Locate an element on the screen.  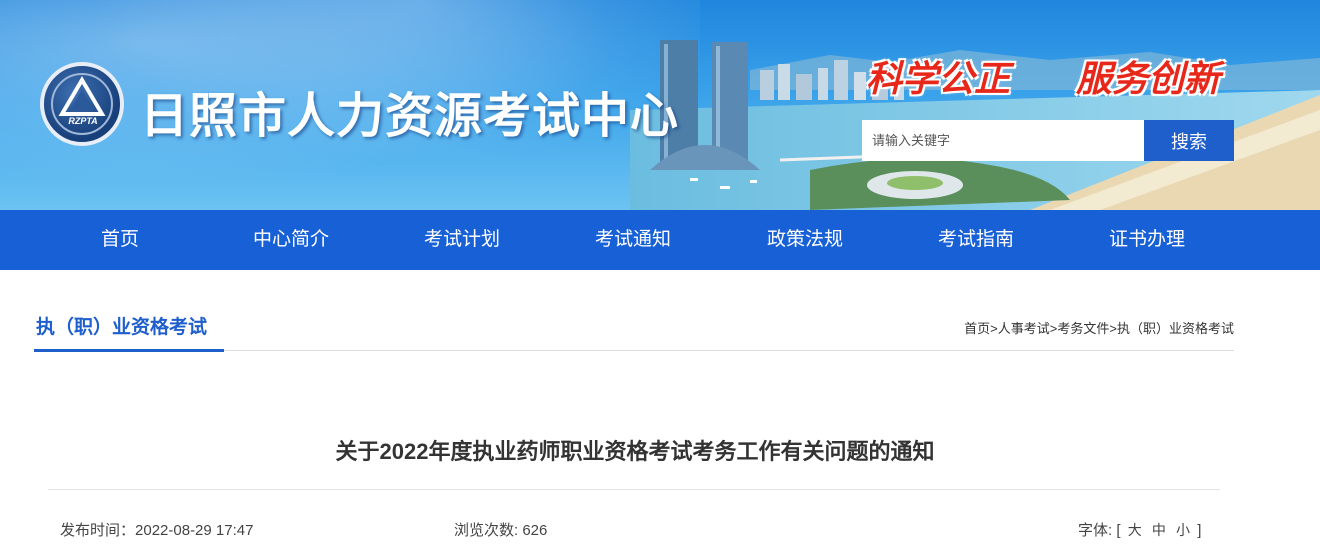
font-size-label: 字体: is located at coordinates (1095, 530).